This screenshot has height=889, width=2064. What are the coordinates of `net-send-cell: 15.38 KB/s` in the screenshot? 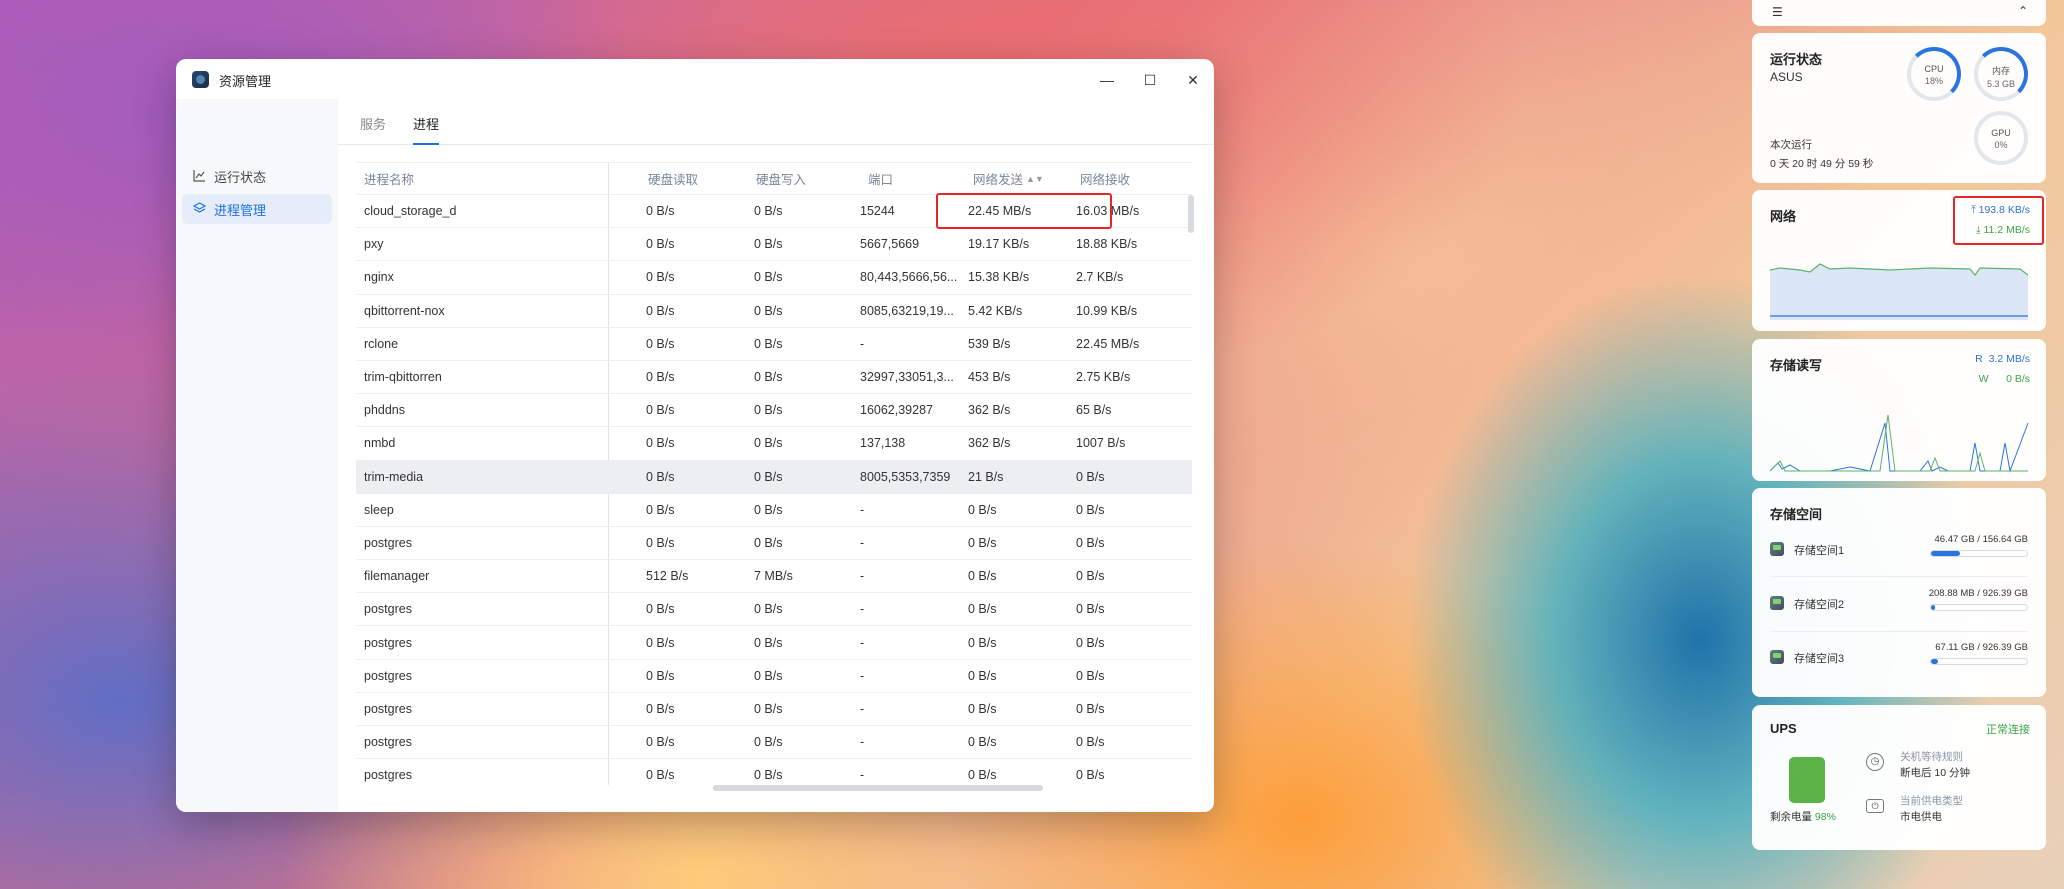 It's located at (999, 277).